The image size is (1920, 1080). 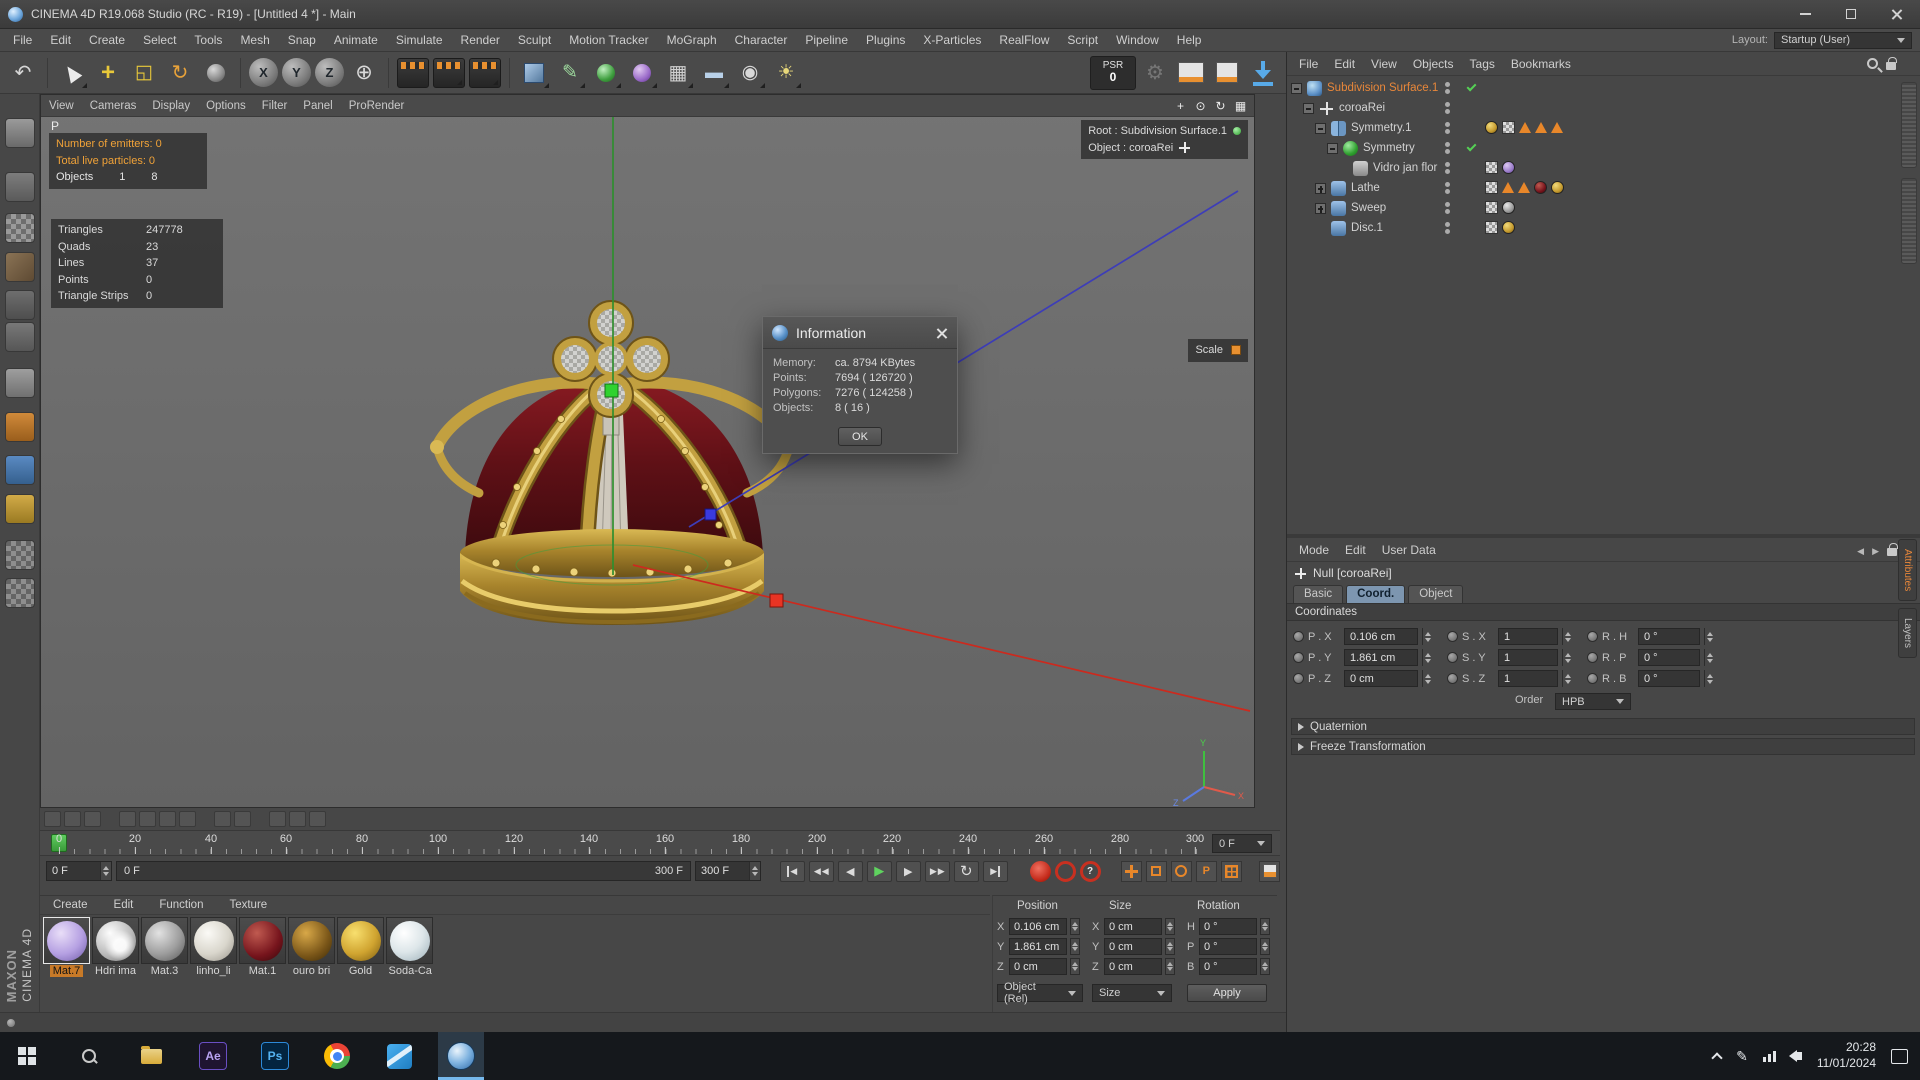 I want to click on collapse-icon, so click(x=1320, y=128).